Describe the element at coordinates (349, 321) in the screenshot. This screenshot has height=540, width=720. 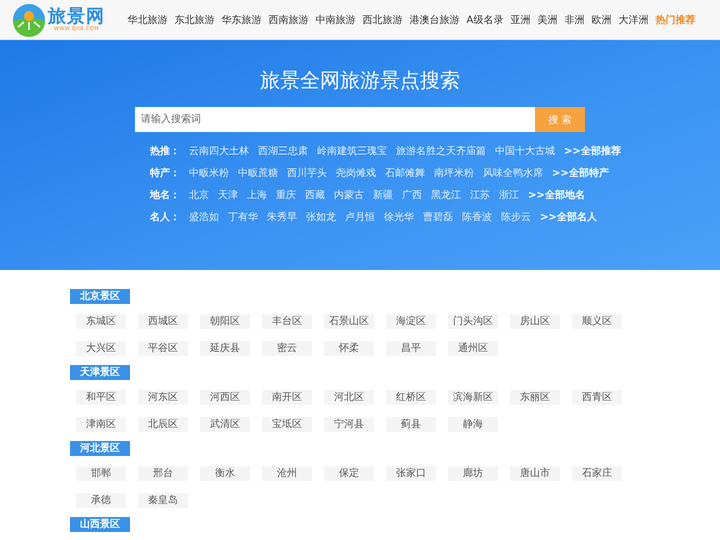
I see `district-tag: 石景山区` at that location.